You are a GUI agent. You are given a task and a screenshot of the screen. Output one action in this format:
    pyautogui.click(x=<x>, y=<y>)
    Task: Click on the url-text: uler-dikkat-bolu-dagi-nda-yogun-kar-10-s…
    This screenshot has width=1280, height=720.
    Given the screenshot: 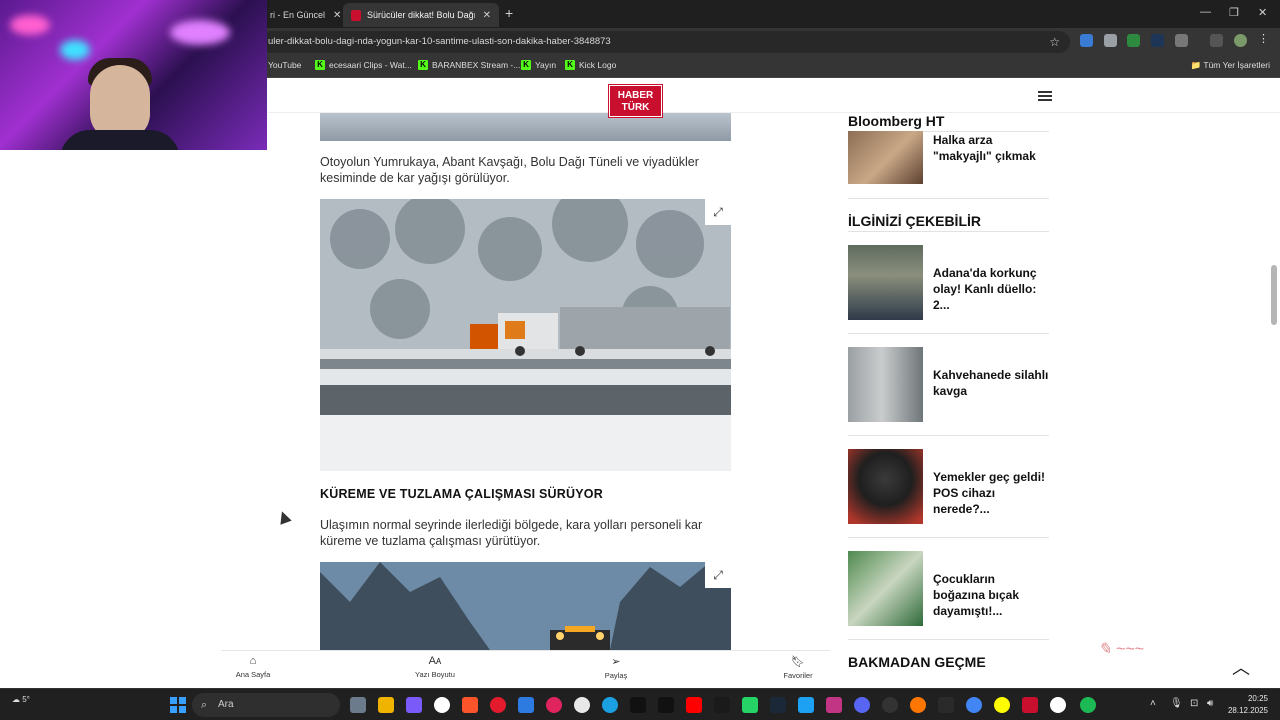 What is the action you would take?
    pyautogui.click(x=439, y=41)
    